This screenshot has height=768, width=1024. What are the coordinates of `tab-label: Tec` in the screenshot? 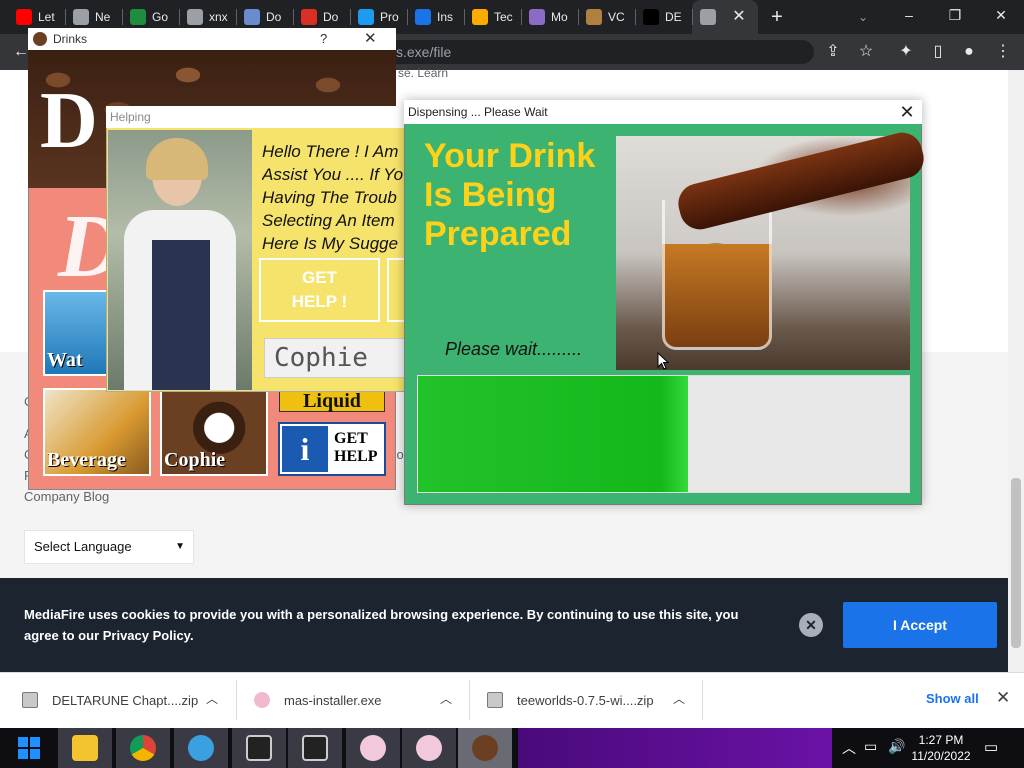 It's located at (503, 17).